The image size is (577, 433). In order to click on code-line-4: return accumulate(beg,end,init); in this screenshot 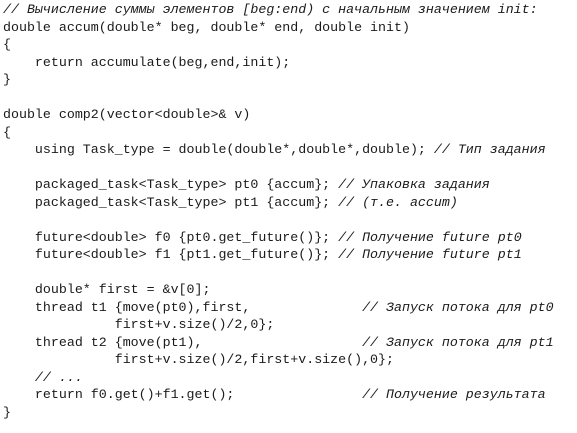, I will do `click(290, 63)`.